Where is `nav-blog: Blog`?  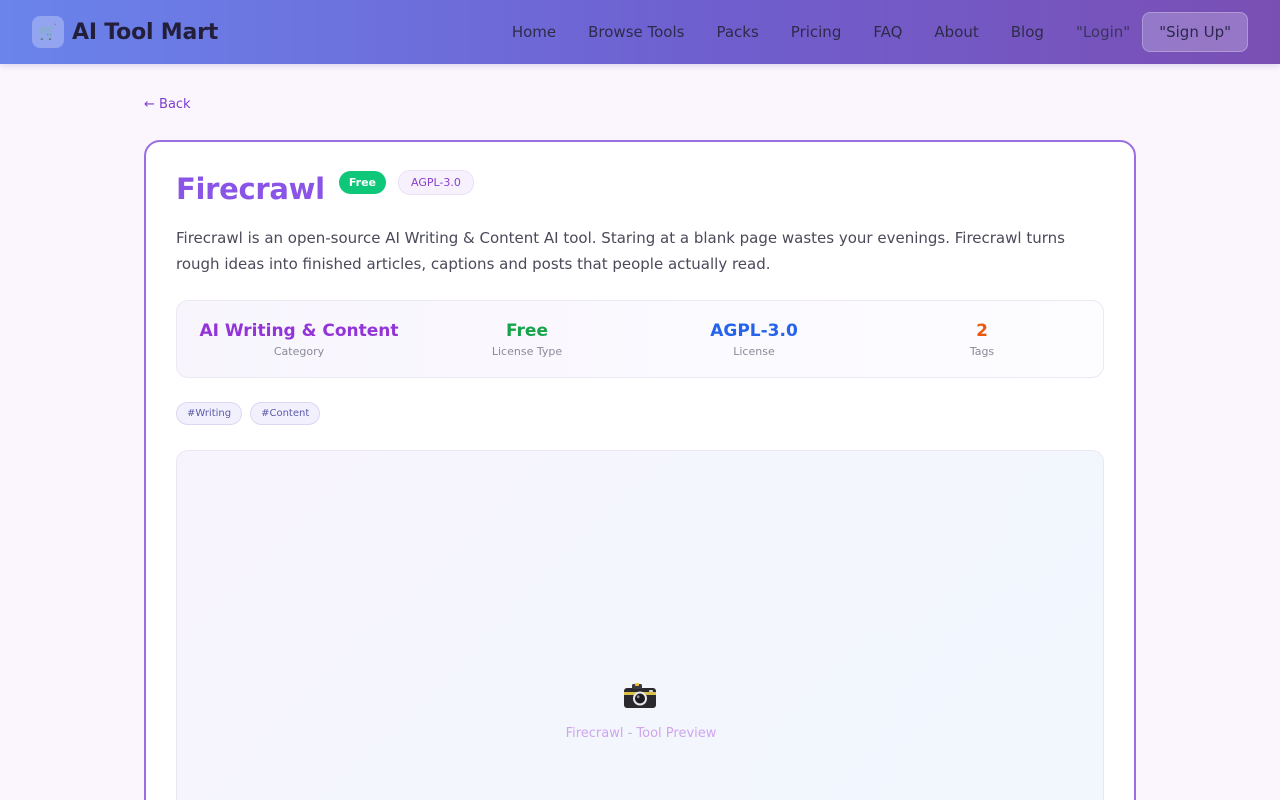
nav-blog: Blog is located at coordinates (1027, 32).